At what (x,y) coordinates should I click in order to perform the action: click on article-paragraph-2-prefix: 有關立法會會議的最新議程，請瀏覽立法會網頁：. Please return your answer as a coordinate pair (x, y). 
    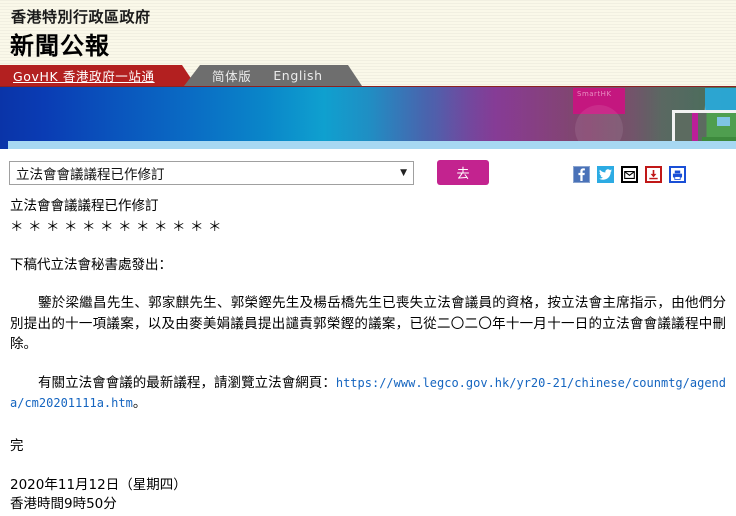
    Looking at the image, I should click on (187, 382).